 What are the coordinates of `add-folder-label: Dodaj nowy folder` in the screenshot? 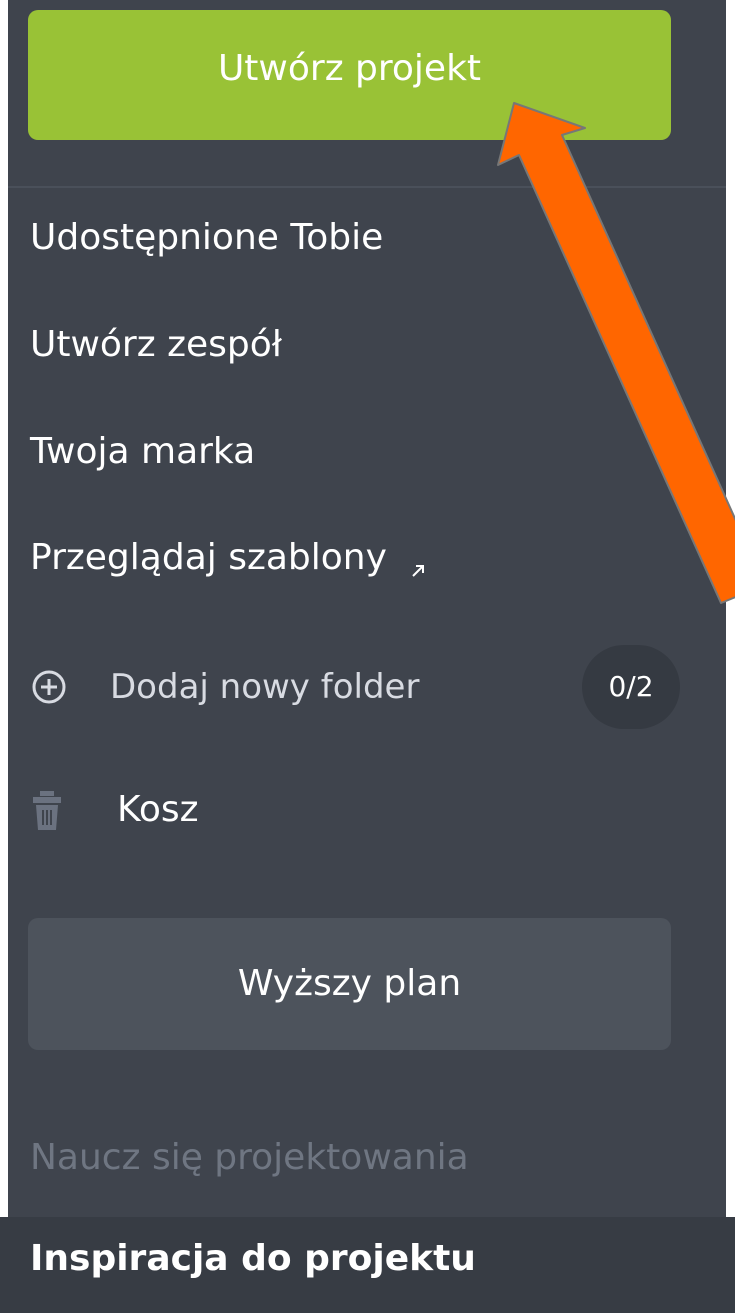 It's located at (265, 687).